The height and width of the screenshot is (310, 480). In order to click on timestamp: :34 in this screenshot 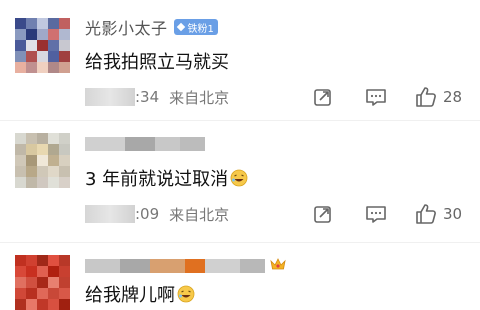, I will do `click(147, 97)`.